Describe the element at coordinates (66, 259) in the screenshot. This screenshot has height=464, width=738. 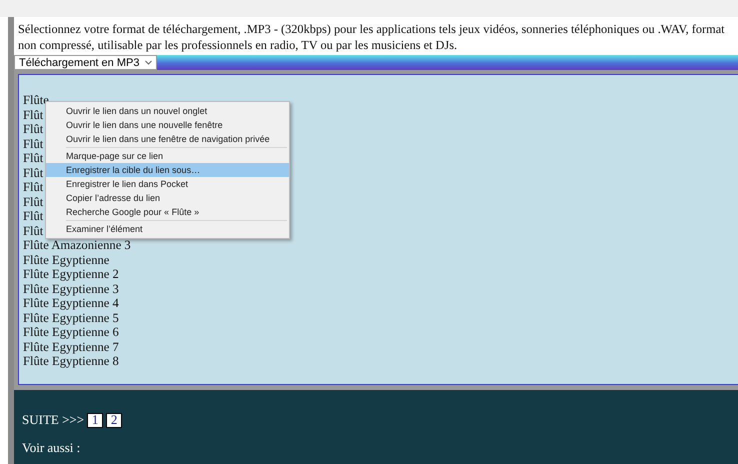
I see `list-link: Flûte Egyptienne` at that location.